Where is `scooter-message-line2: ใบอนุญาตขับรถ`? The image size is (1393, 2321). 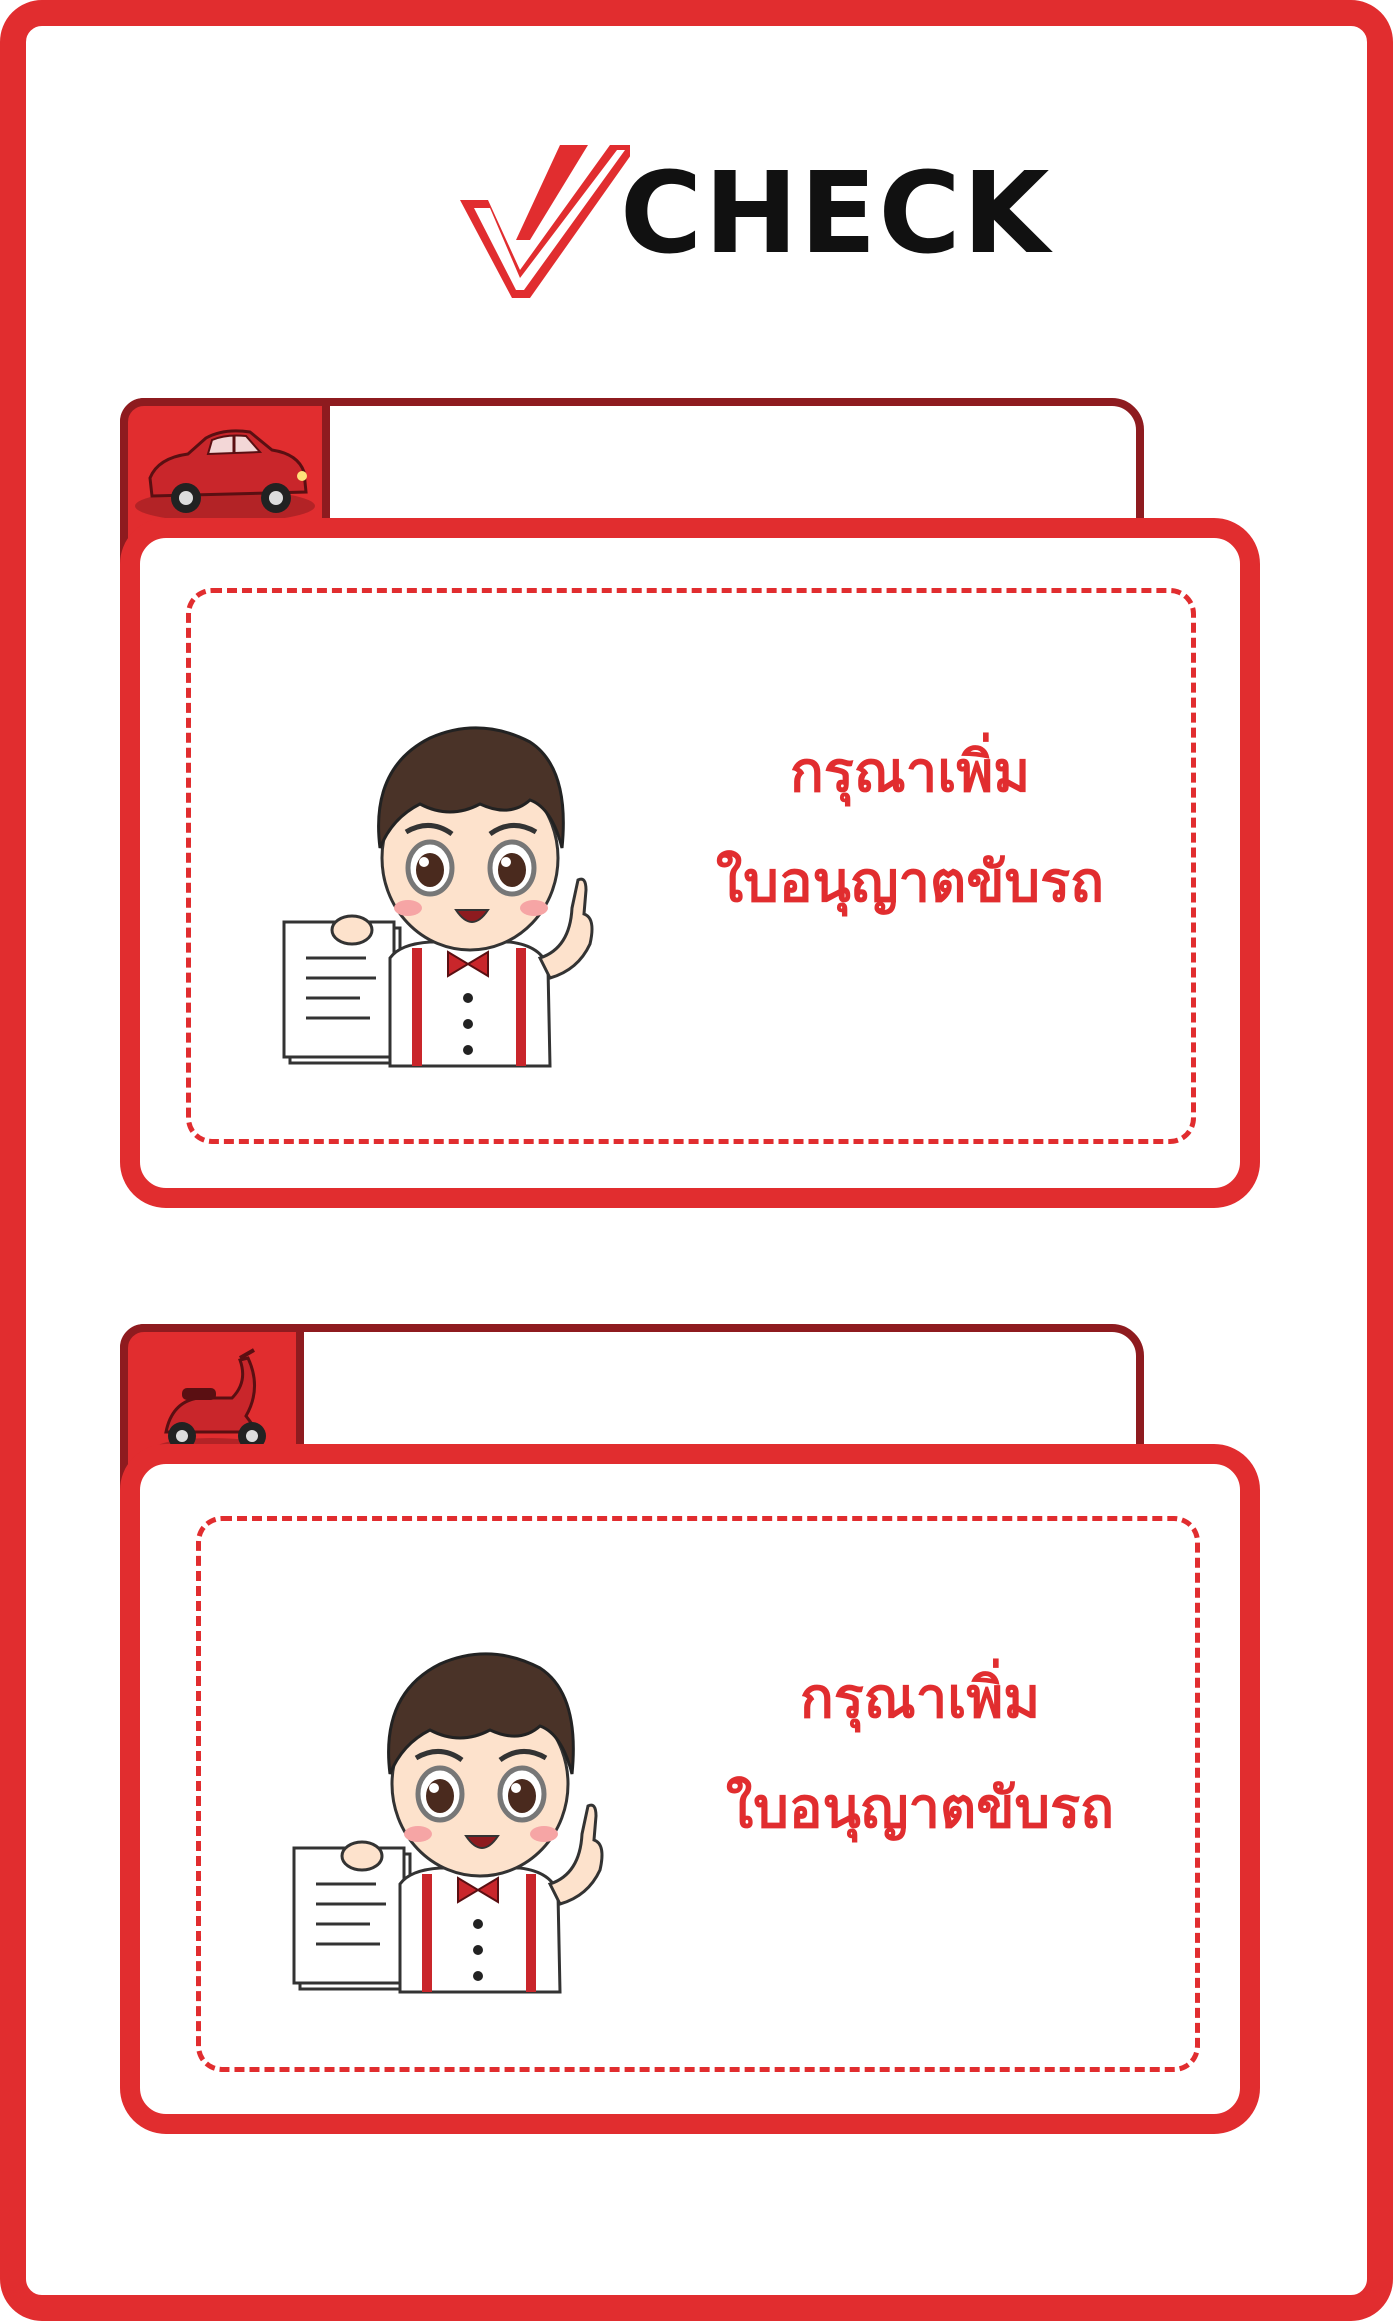 scooter-message-line2: ใบอนุญาตขับรถ is located at coordinates (920, 1808).